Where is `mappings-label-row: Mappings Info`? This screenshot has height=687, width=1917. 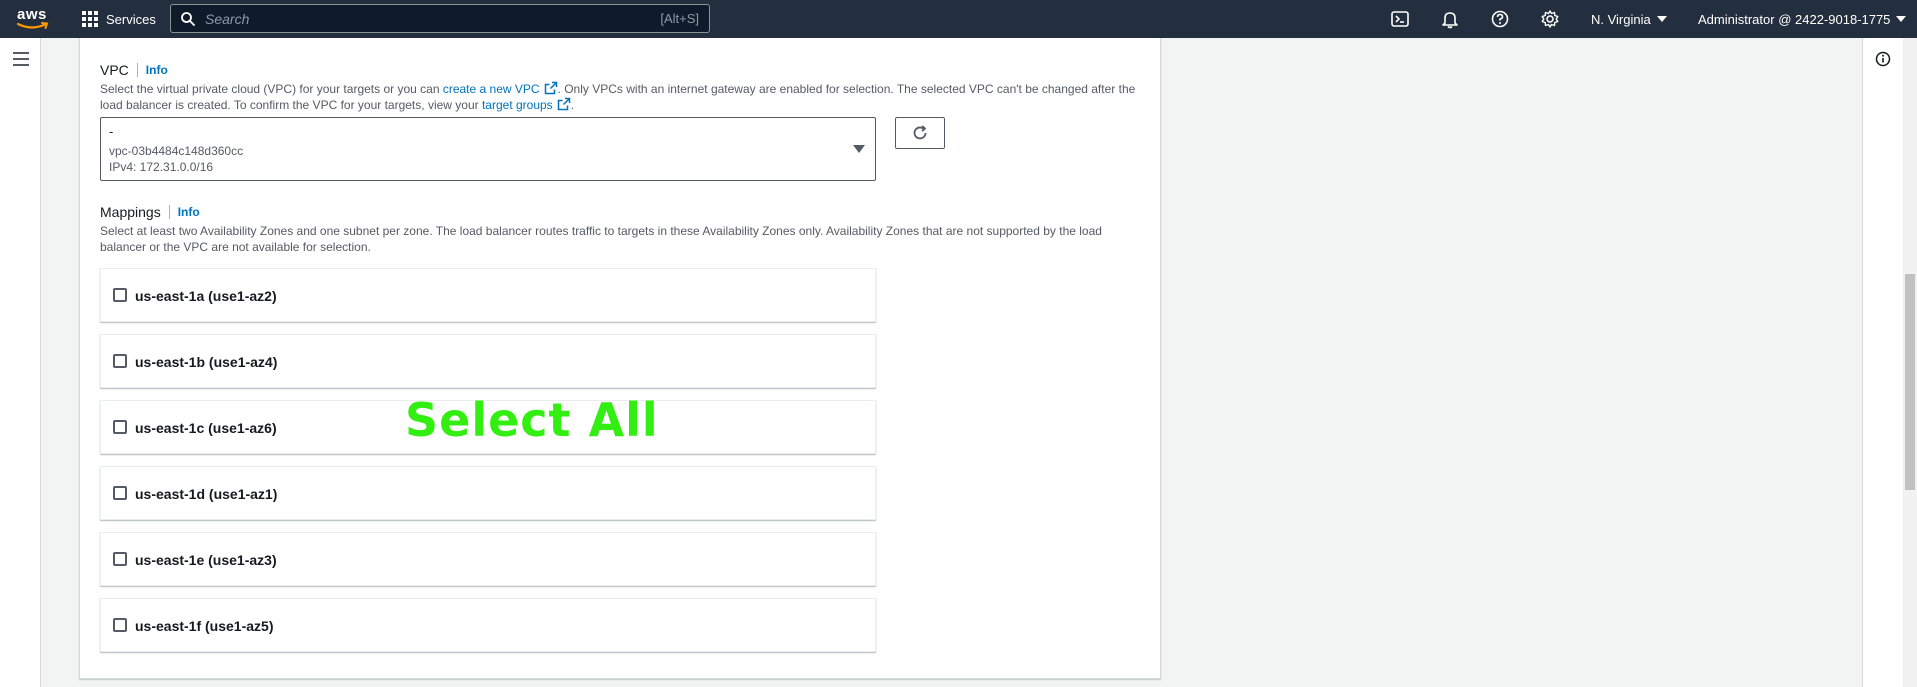 mappings-label-row: Mappings Info is located at coordinates (150, 212).